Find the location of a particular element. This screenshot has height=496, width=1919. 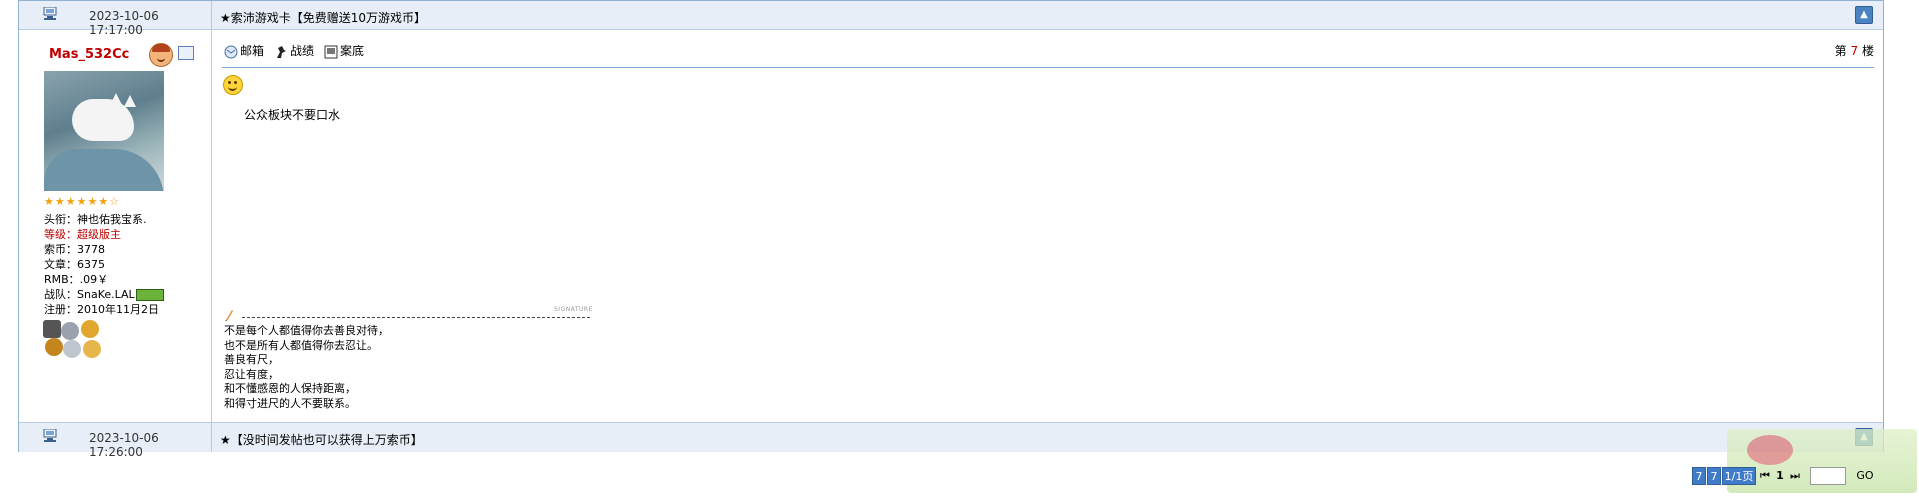

page-of-pages: 1/1页 is located at coordinates (1739, 476).